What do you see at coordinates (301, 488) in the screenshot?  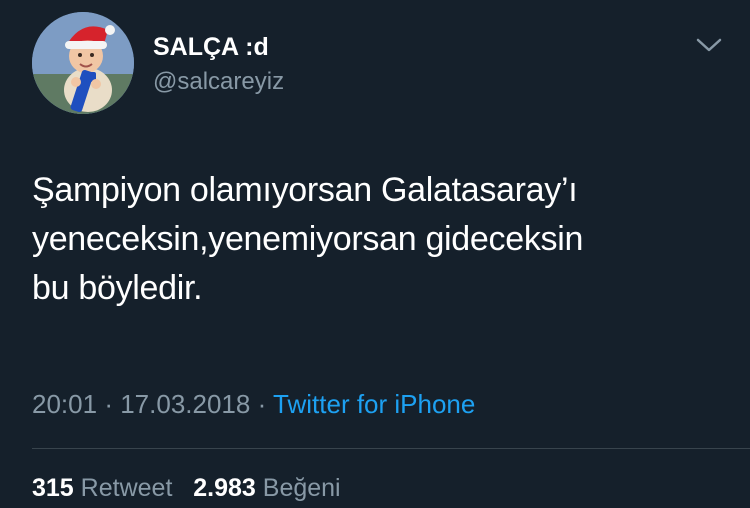 I see `like-label: Beğeni` at bounding box center [301, 488].